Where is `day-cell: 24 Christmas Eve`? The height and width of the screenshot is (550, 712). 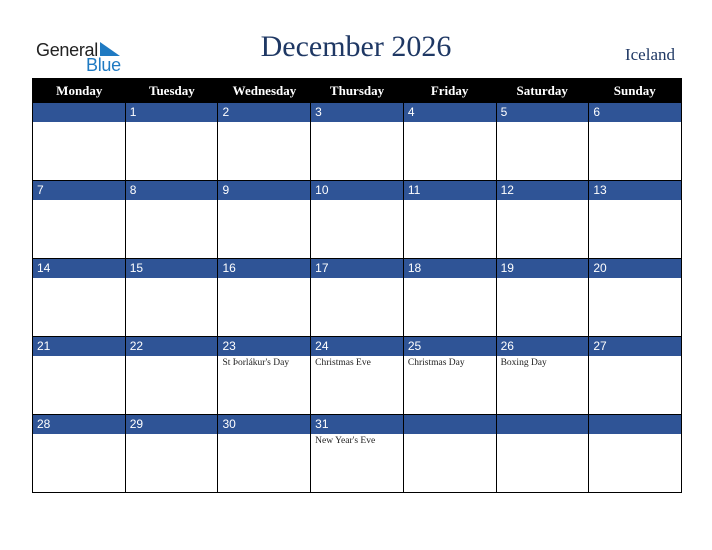 day-cell: 24 Christmas Eve is located at coordinates (356, 375).